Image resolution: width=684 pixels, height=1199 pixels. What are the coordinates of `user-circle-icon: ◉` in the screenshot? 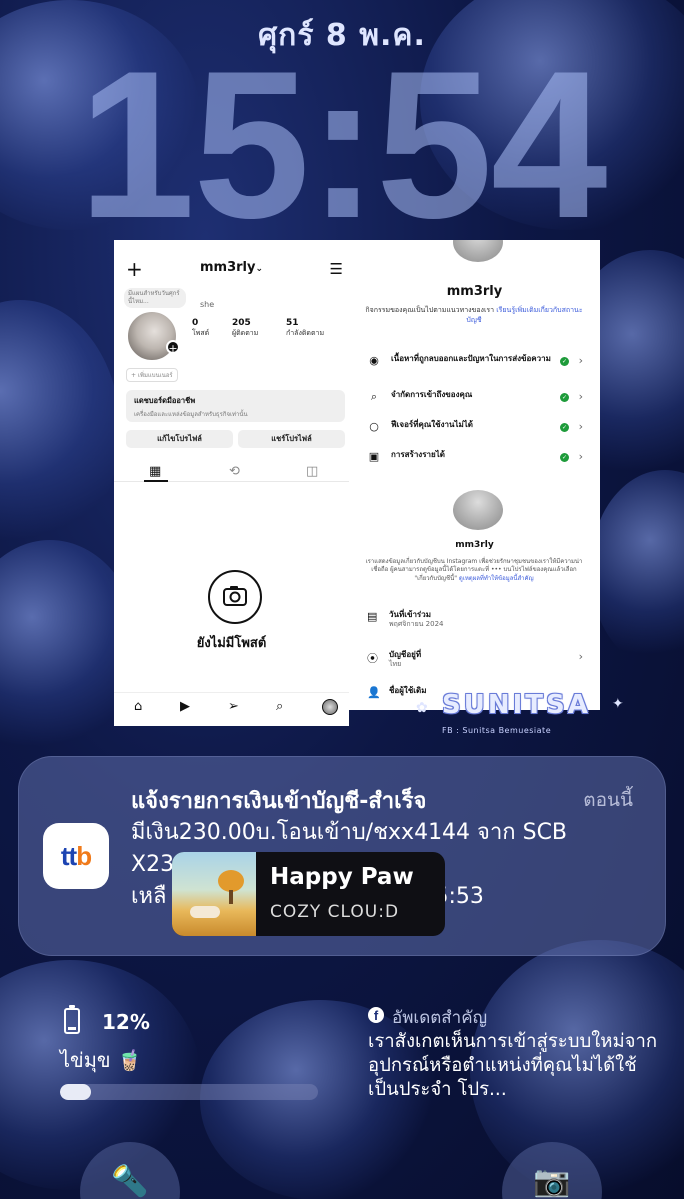 It's located at (374, 360).